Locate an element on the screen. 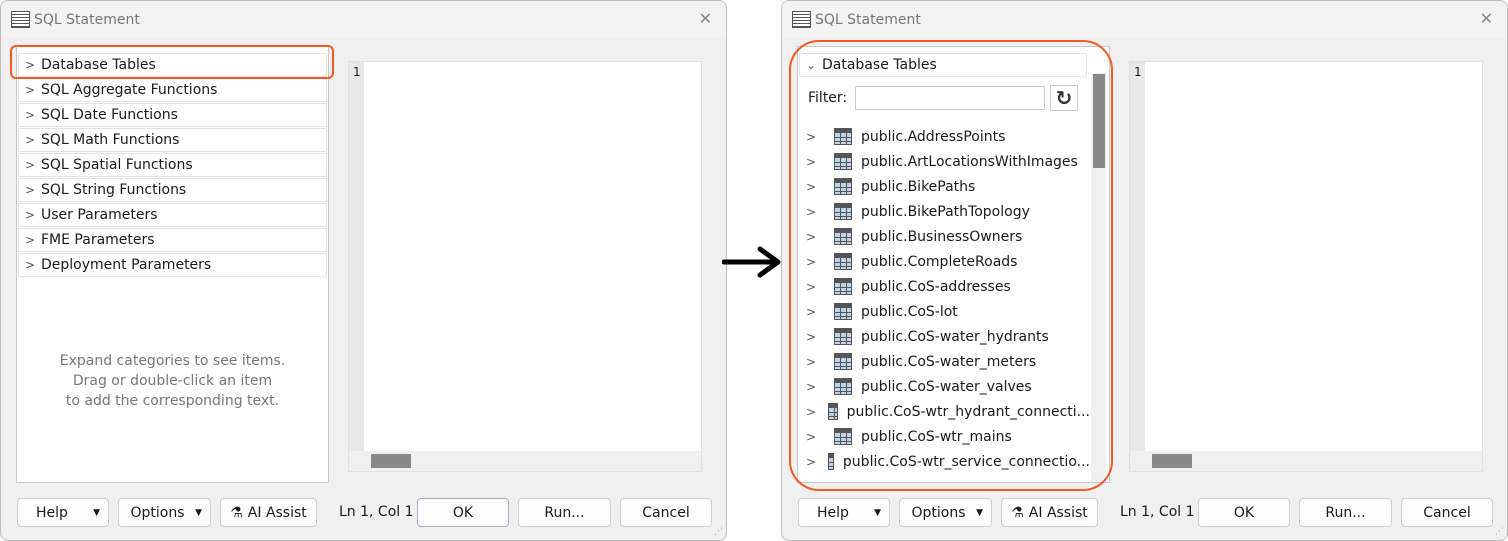  hint-line: Expand categories to see items. is located at coordinates (172, 361).